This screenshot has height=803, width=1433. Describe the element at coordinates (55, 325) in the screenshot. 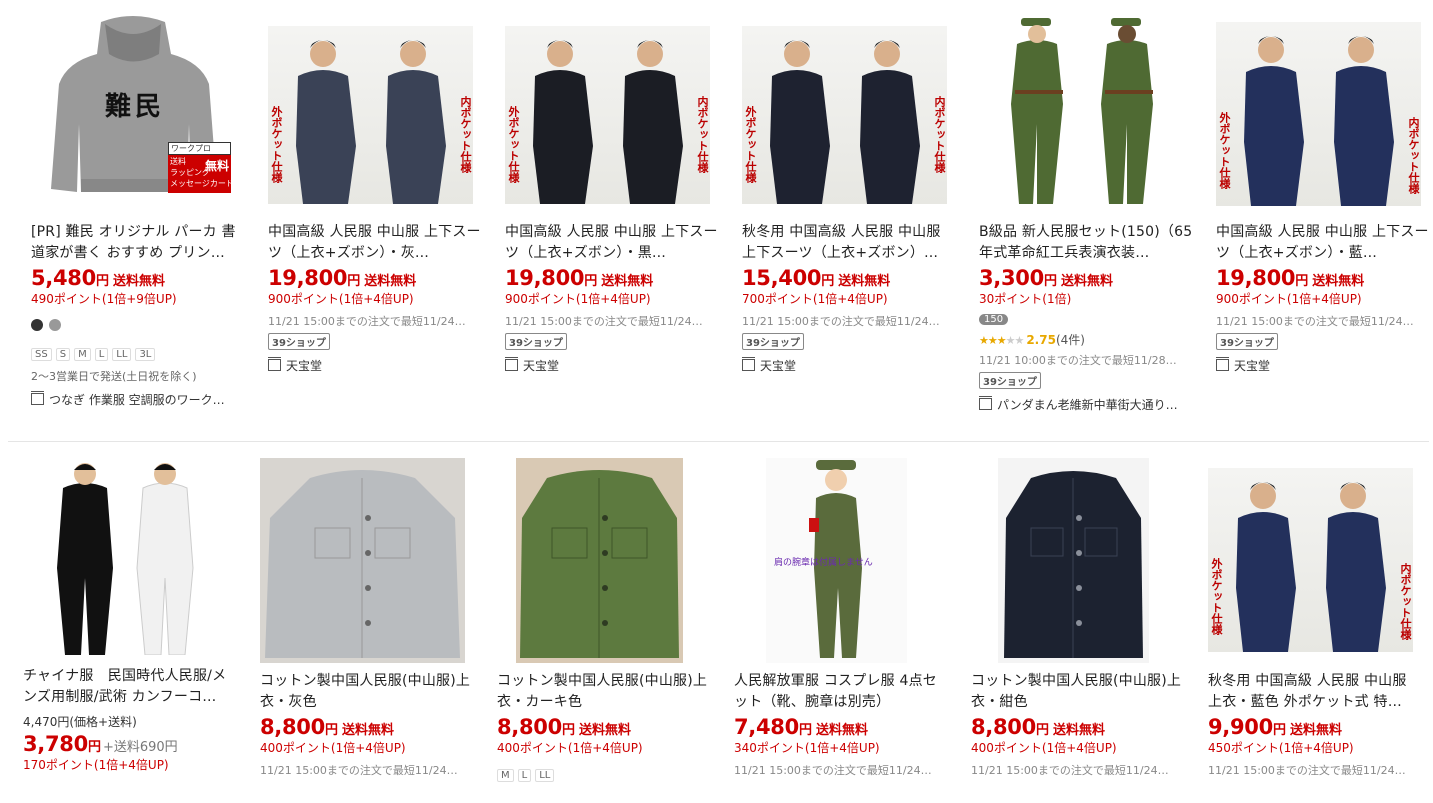

I see `swatch-gray` at that location.